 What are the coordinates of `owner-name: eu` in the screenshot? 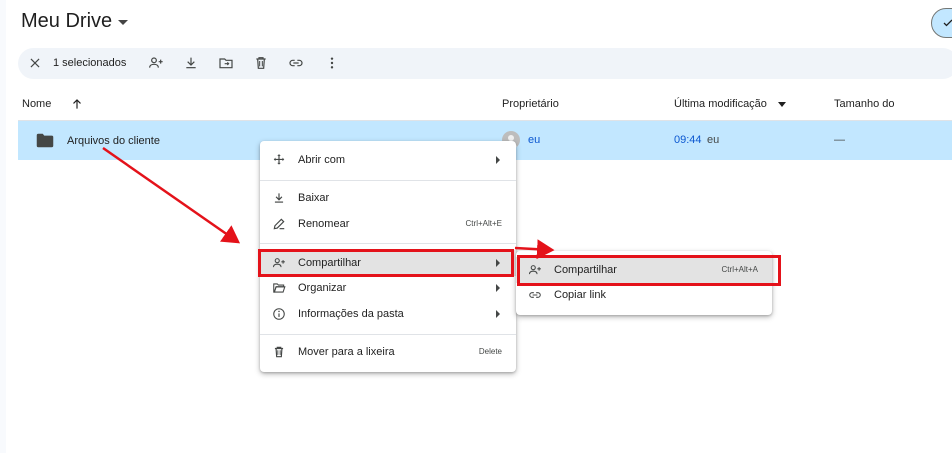 It's located at (534, 140).